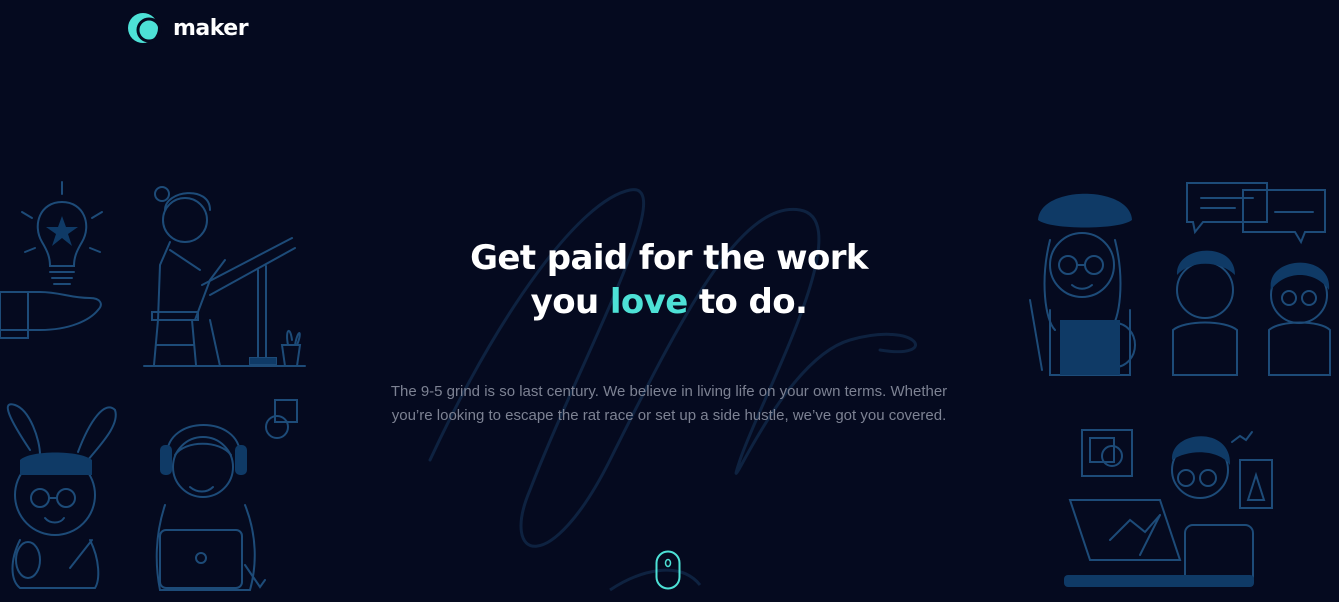  Describe the element at coordinates (145, 28) in the screenshot. I see `maker-logo-icon` at that location.